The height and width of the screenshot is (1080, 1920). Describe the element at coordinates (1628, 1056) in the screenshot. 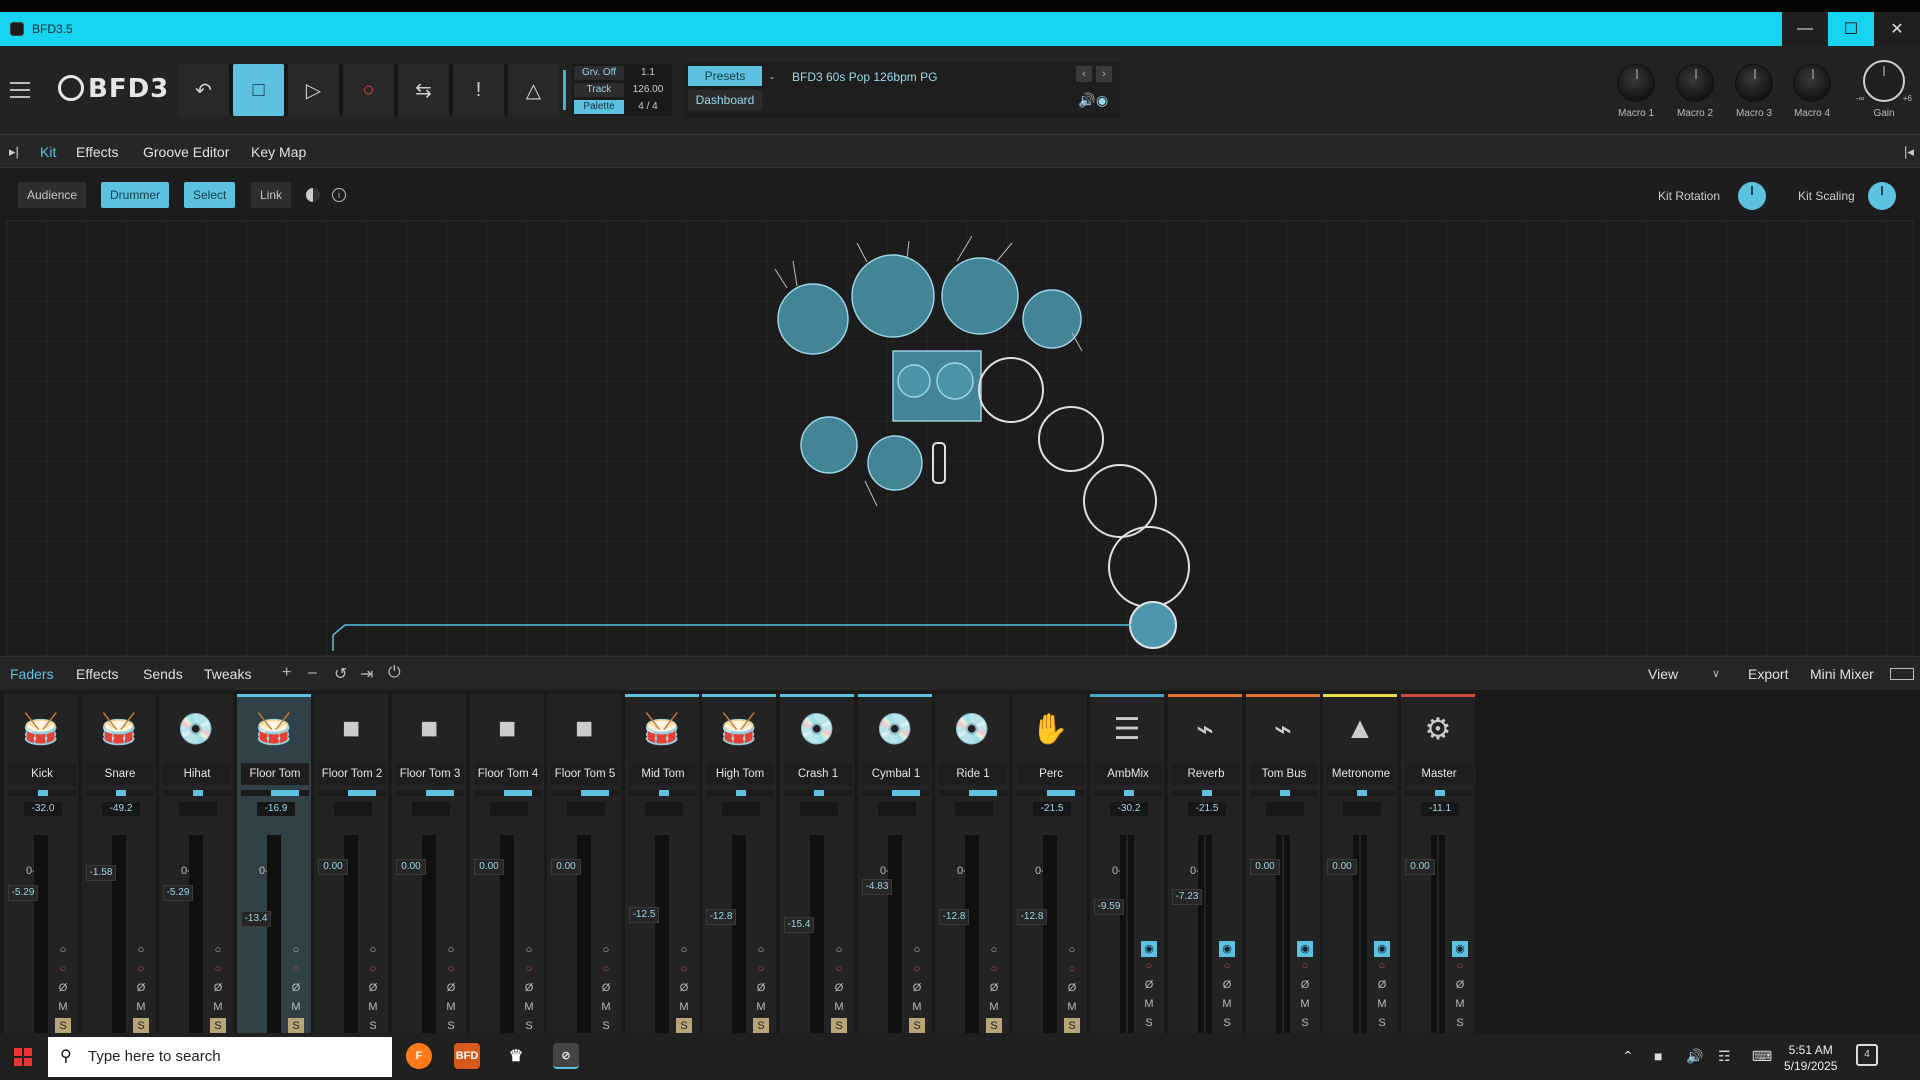

I see `tray-chevron-up-icon: ⌃` at that location.